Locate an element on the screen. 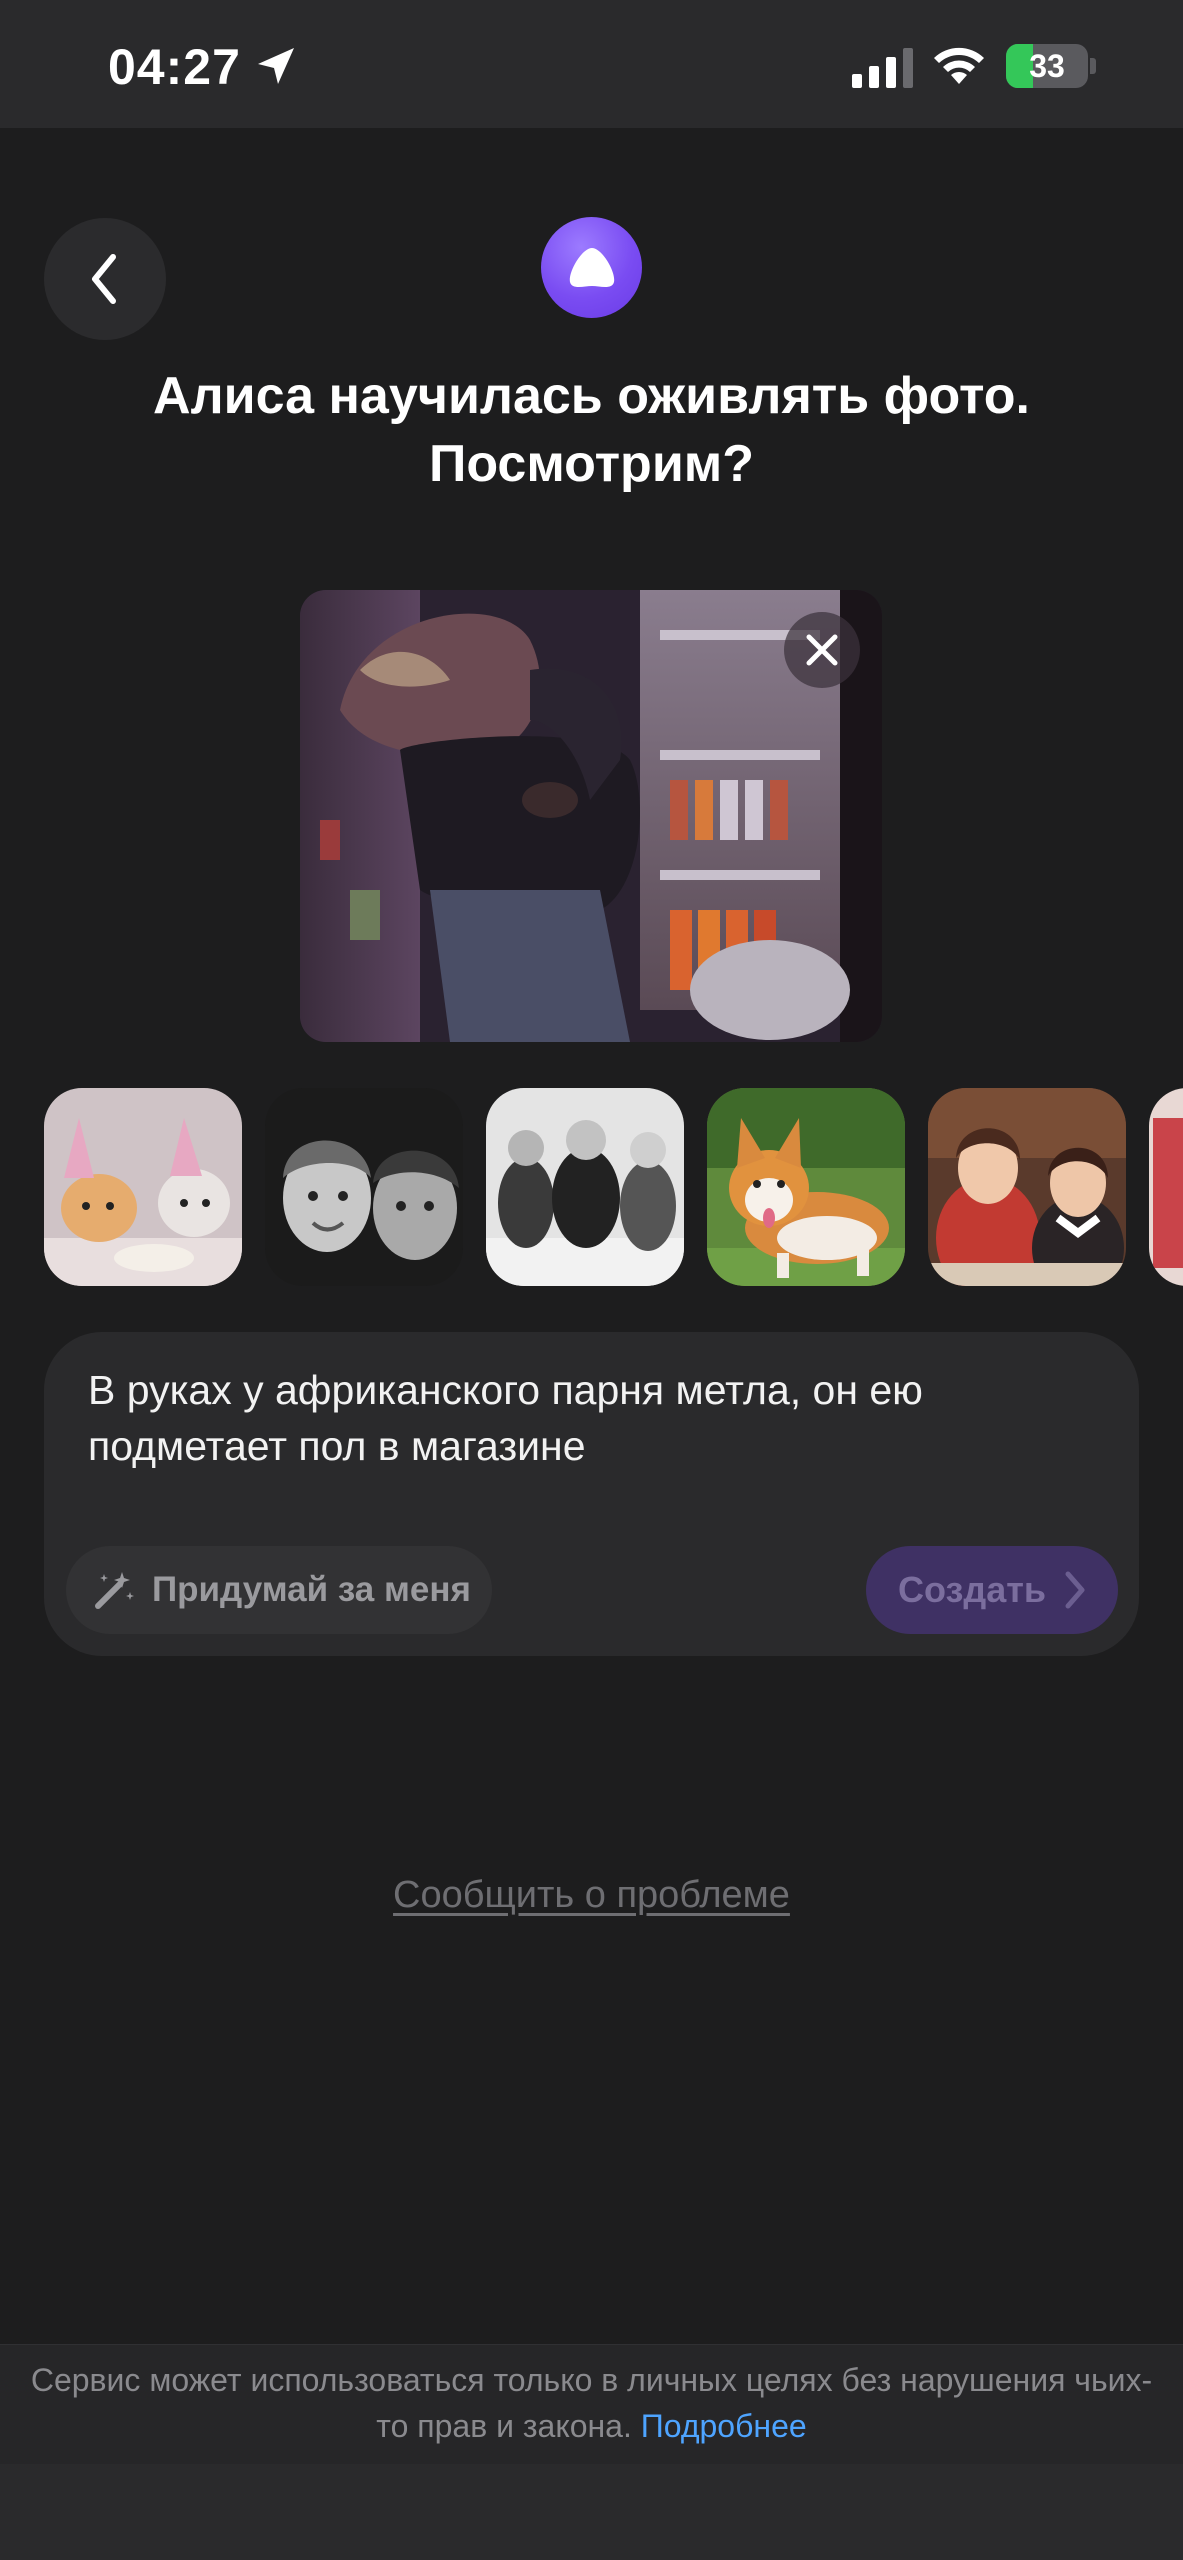 The width and height of the screenshot is (1183, 2560). wifi-icon is located at coordinates (959, 65).